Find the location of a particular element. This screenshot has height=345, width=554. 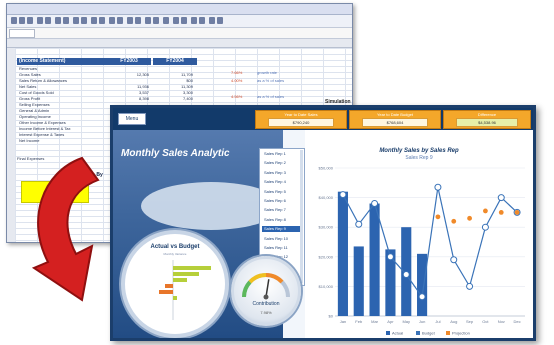

kpi-difference: Difference $4,538.96 is located at coordinates (487, 119).